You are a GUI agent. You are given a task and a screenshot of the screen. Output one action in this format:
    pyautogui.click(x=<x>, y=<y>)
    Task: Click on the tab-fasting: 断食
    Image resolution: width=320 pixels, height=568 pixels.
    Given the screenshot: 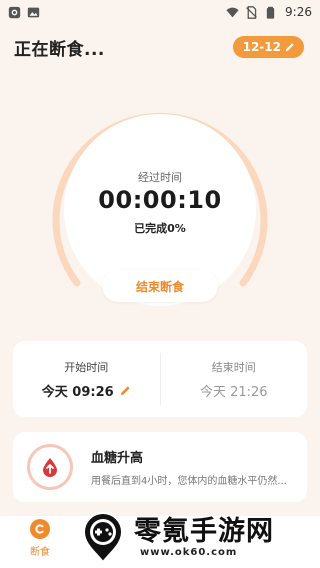 What is the action you would take?
    pyautogui.click(x=40, y=542)
    